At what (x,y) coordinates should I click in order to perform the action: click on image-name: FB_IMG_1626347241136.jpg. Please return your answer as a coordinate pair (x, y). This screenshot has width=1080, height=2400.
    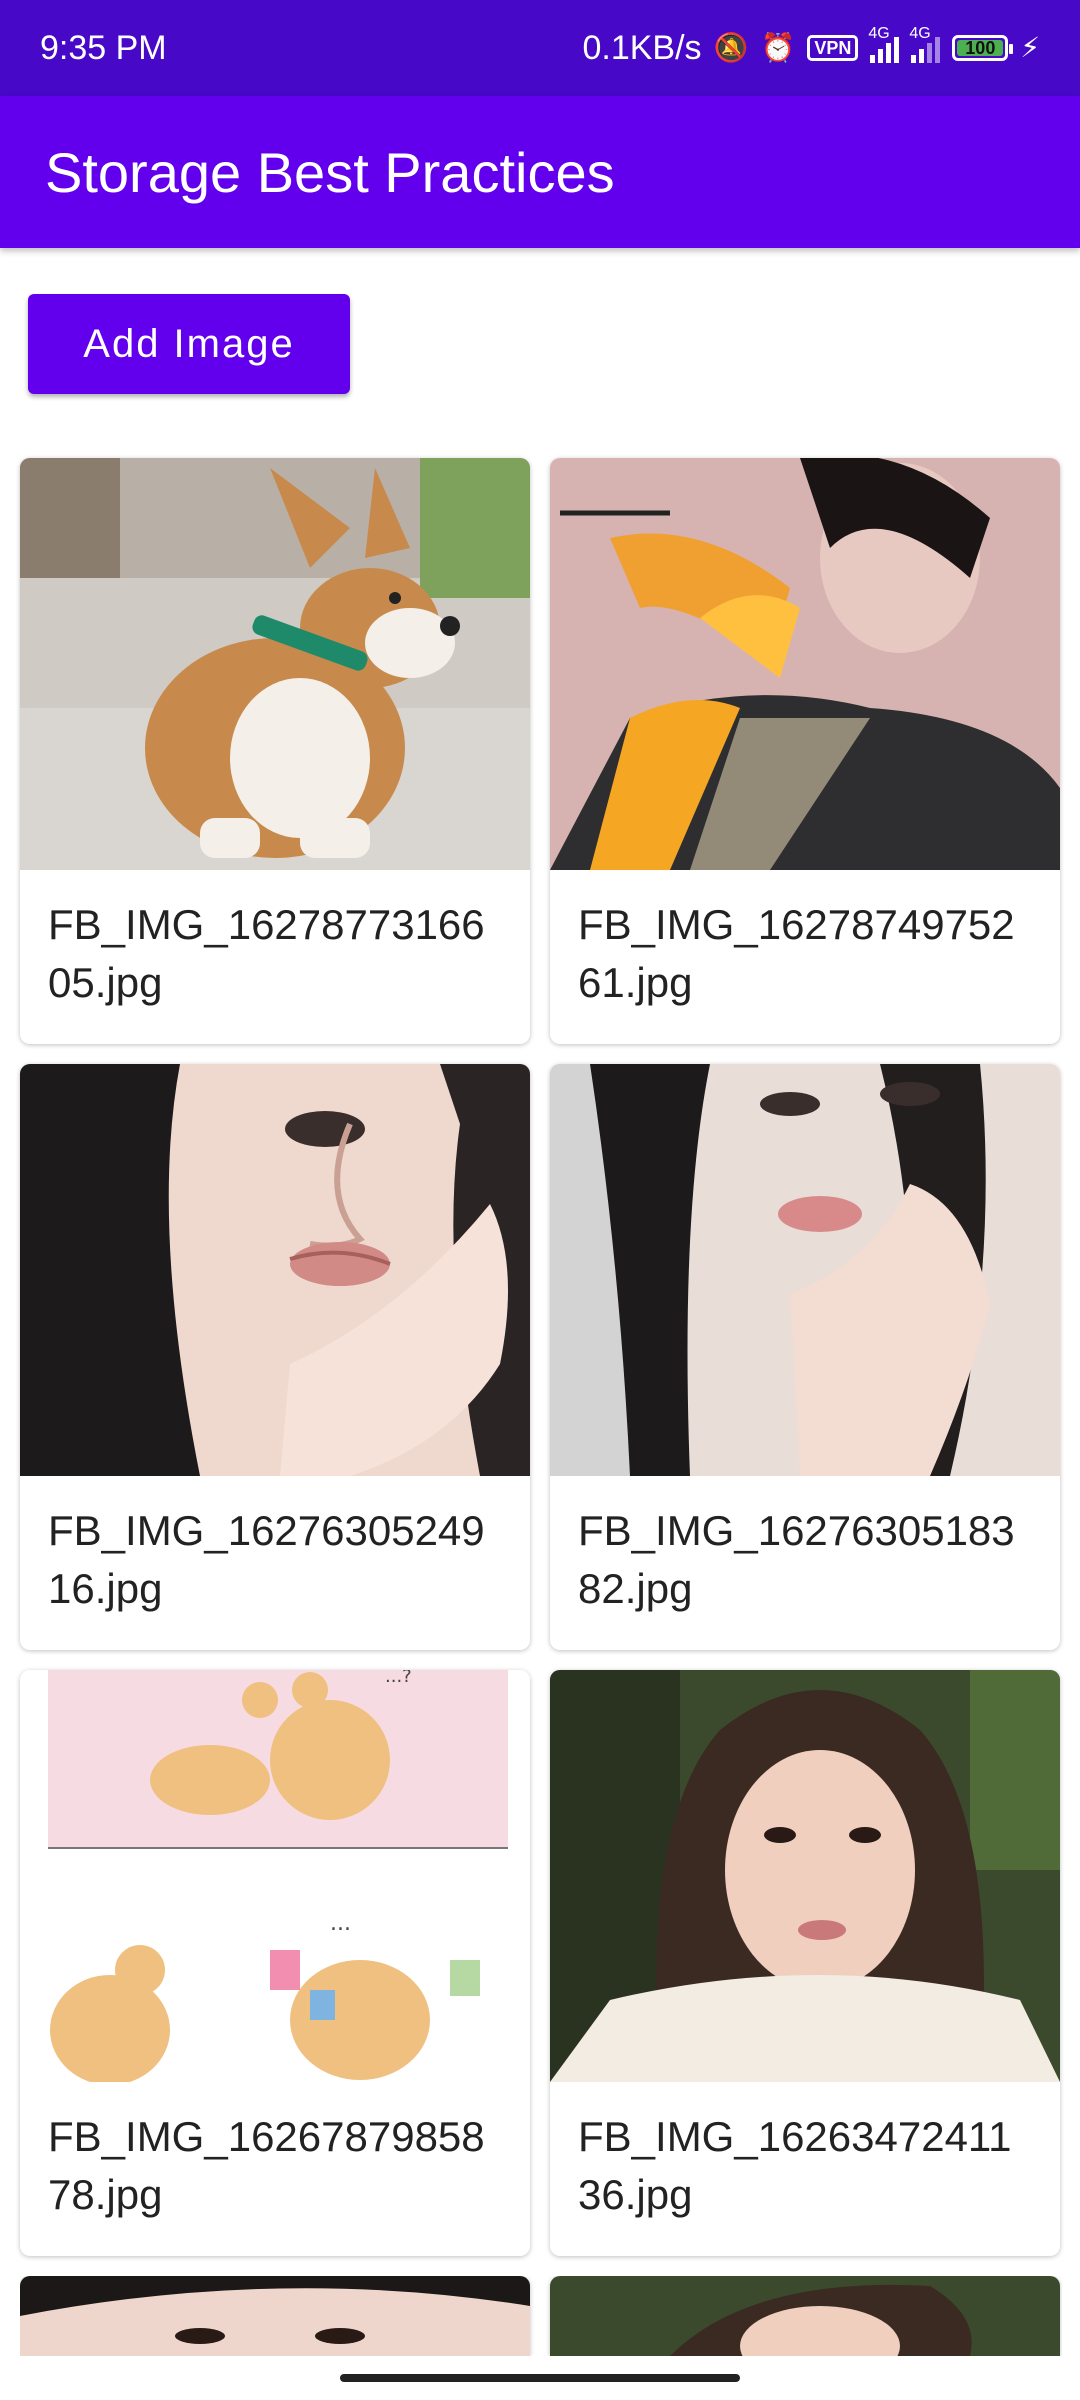
    Looking at the image, I should click on (795, 2165).